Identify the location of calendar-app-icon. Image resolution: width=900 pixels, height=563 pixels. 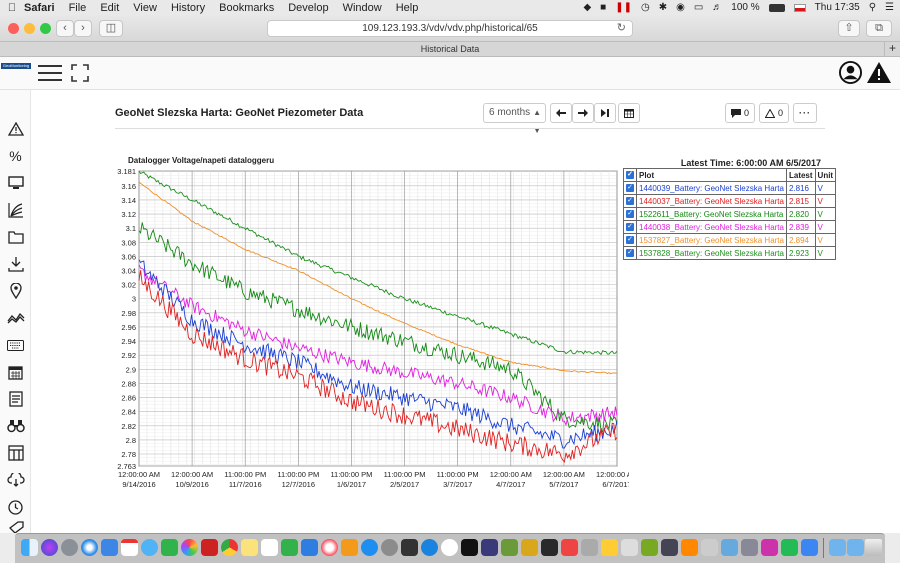
(129, 547).